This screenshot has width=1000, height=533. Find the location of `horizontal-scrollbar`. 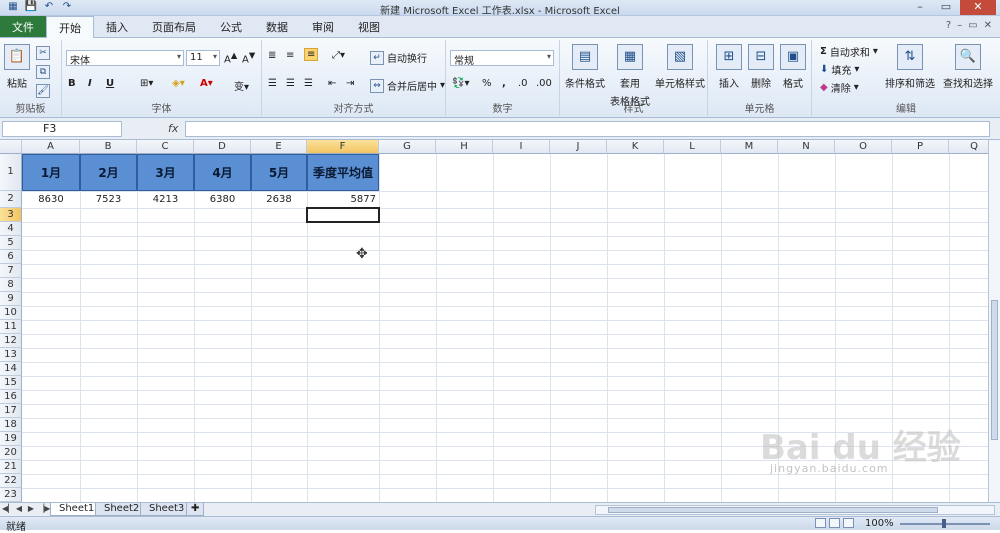

horizontal-scrollbar is located at coordinates (795, 510).